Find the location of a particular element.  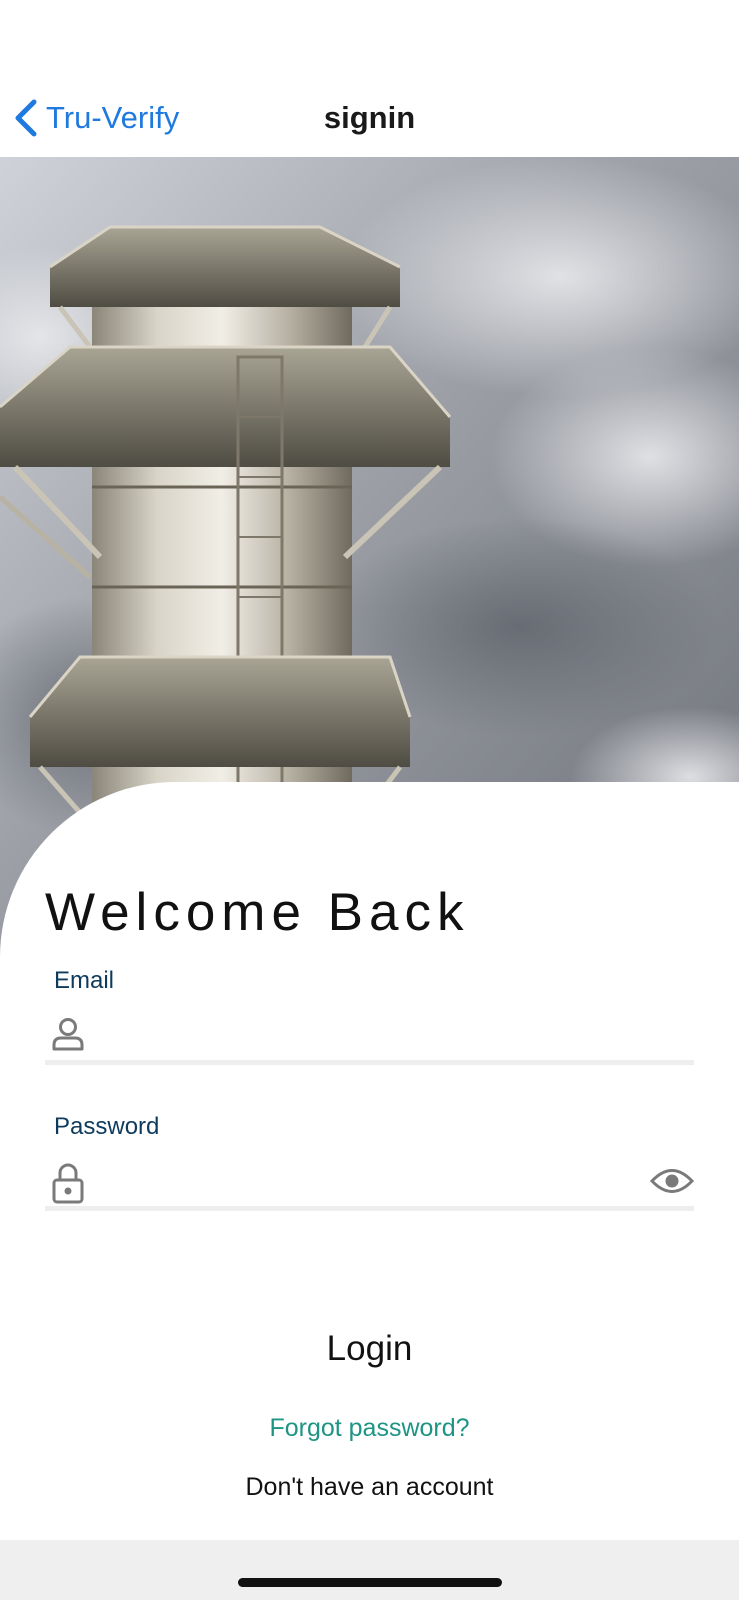

password-field is located at coordinates (369, 1183).